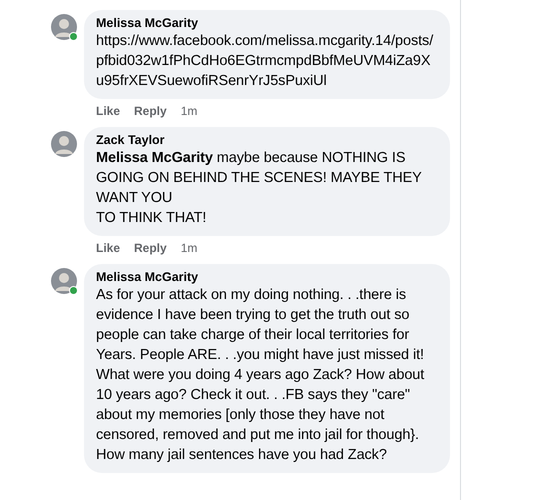 The height and width of the screenshot is (500, 533). I want to click on author-name: Zack Taylor, so click(267, 140).